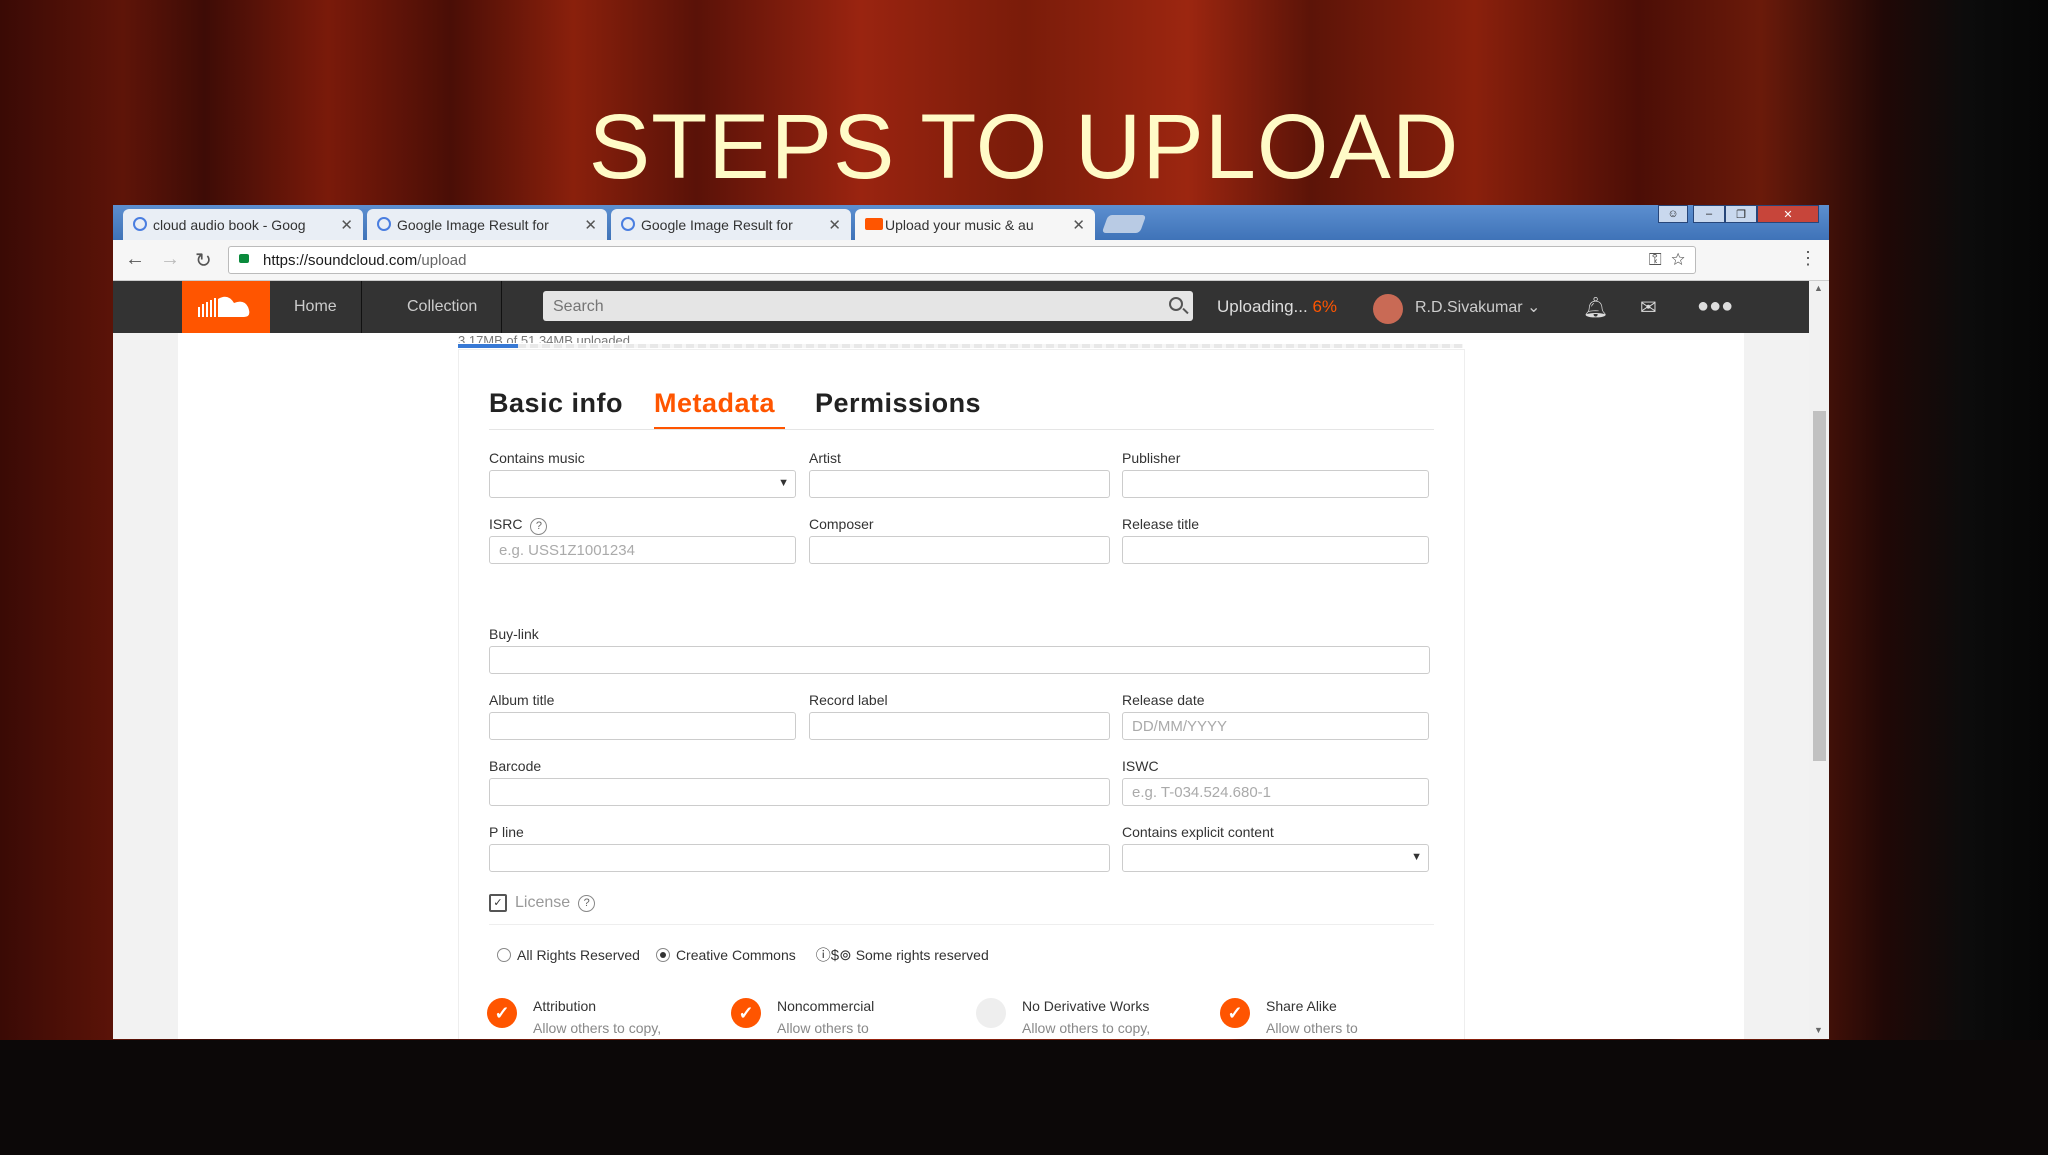  I want to click on bookmark-star-icon: ☆, so click(1678, 259).